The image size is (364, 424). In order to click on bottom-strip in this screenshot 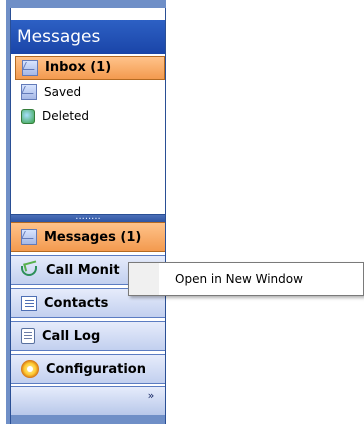, I will do `click(88, 419)`.